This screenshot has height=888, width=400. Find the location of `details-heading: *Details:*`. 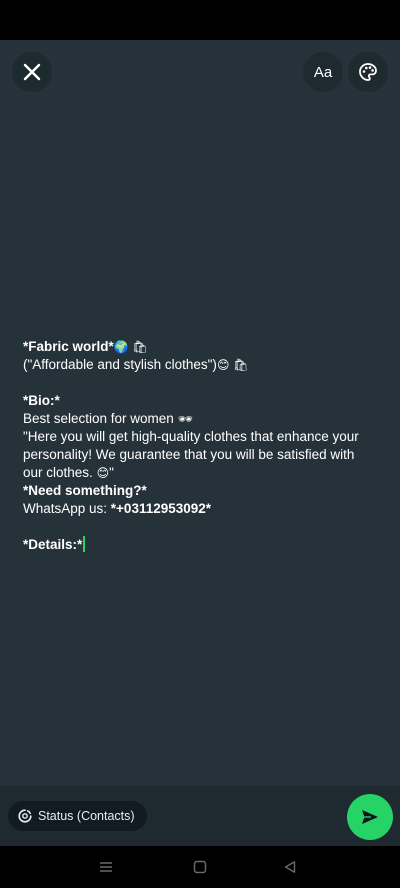

details-heading: *Details:* is located at coordinates (53, 544).